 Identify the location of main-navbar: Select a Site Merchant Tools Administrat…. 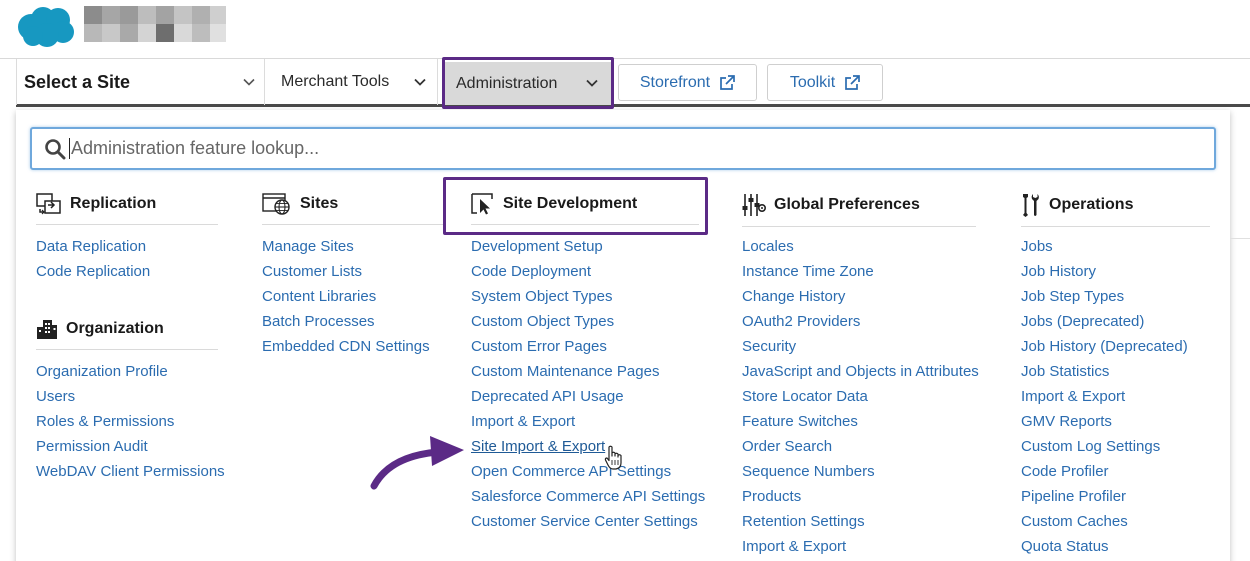
(633, 83).